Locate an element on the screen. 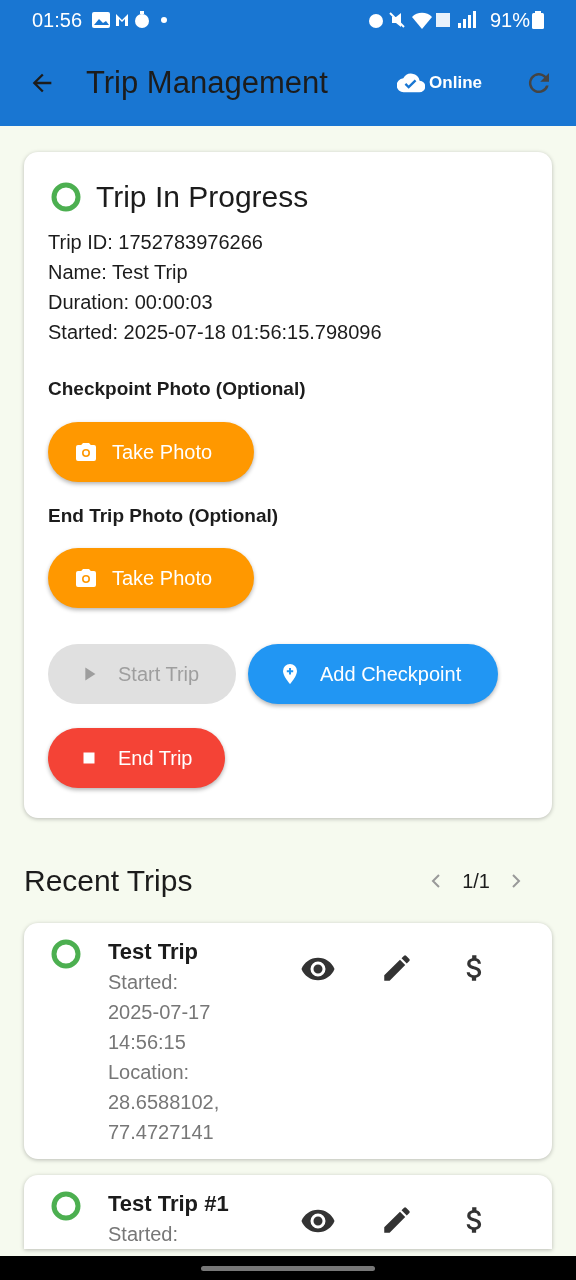 This screenshot has width=576, height=1280. trip-info: Location: is located at coordinates (149, 1072).